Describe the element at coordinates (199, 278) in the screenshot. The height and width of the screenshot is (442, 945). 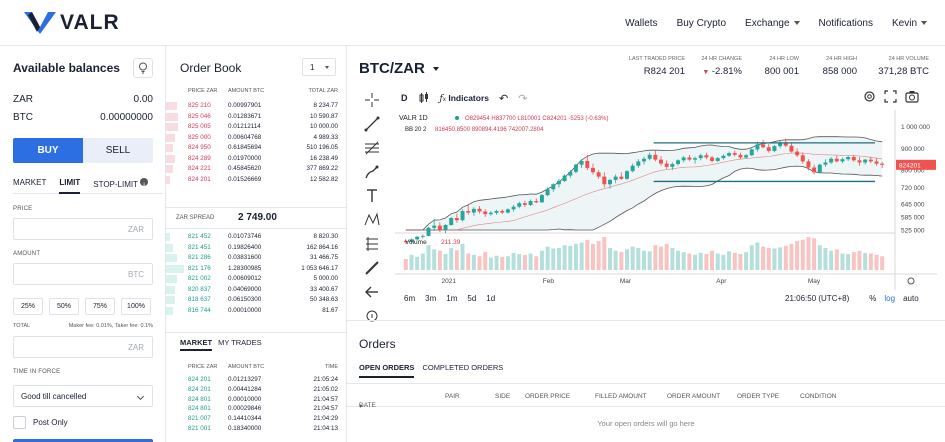
I see `orderbook-price: 821 002` at that location.